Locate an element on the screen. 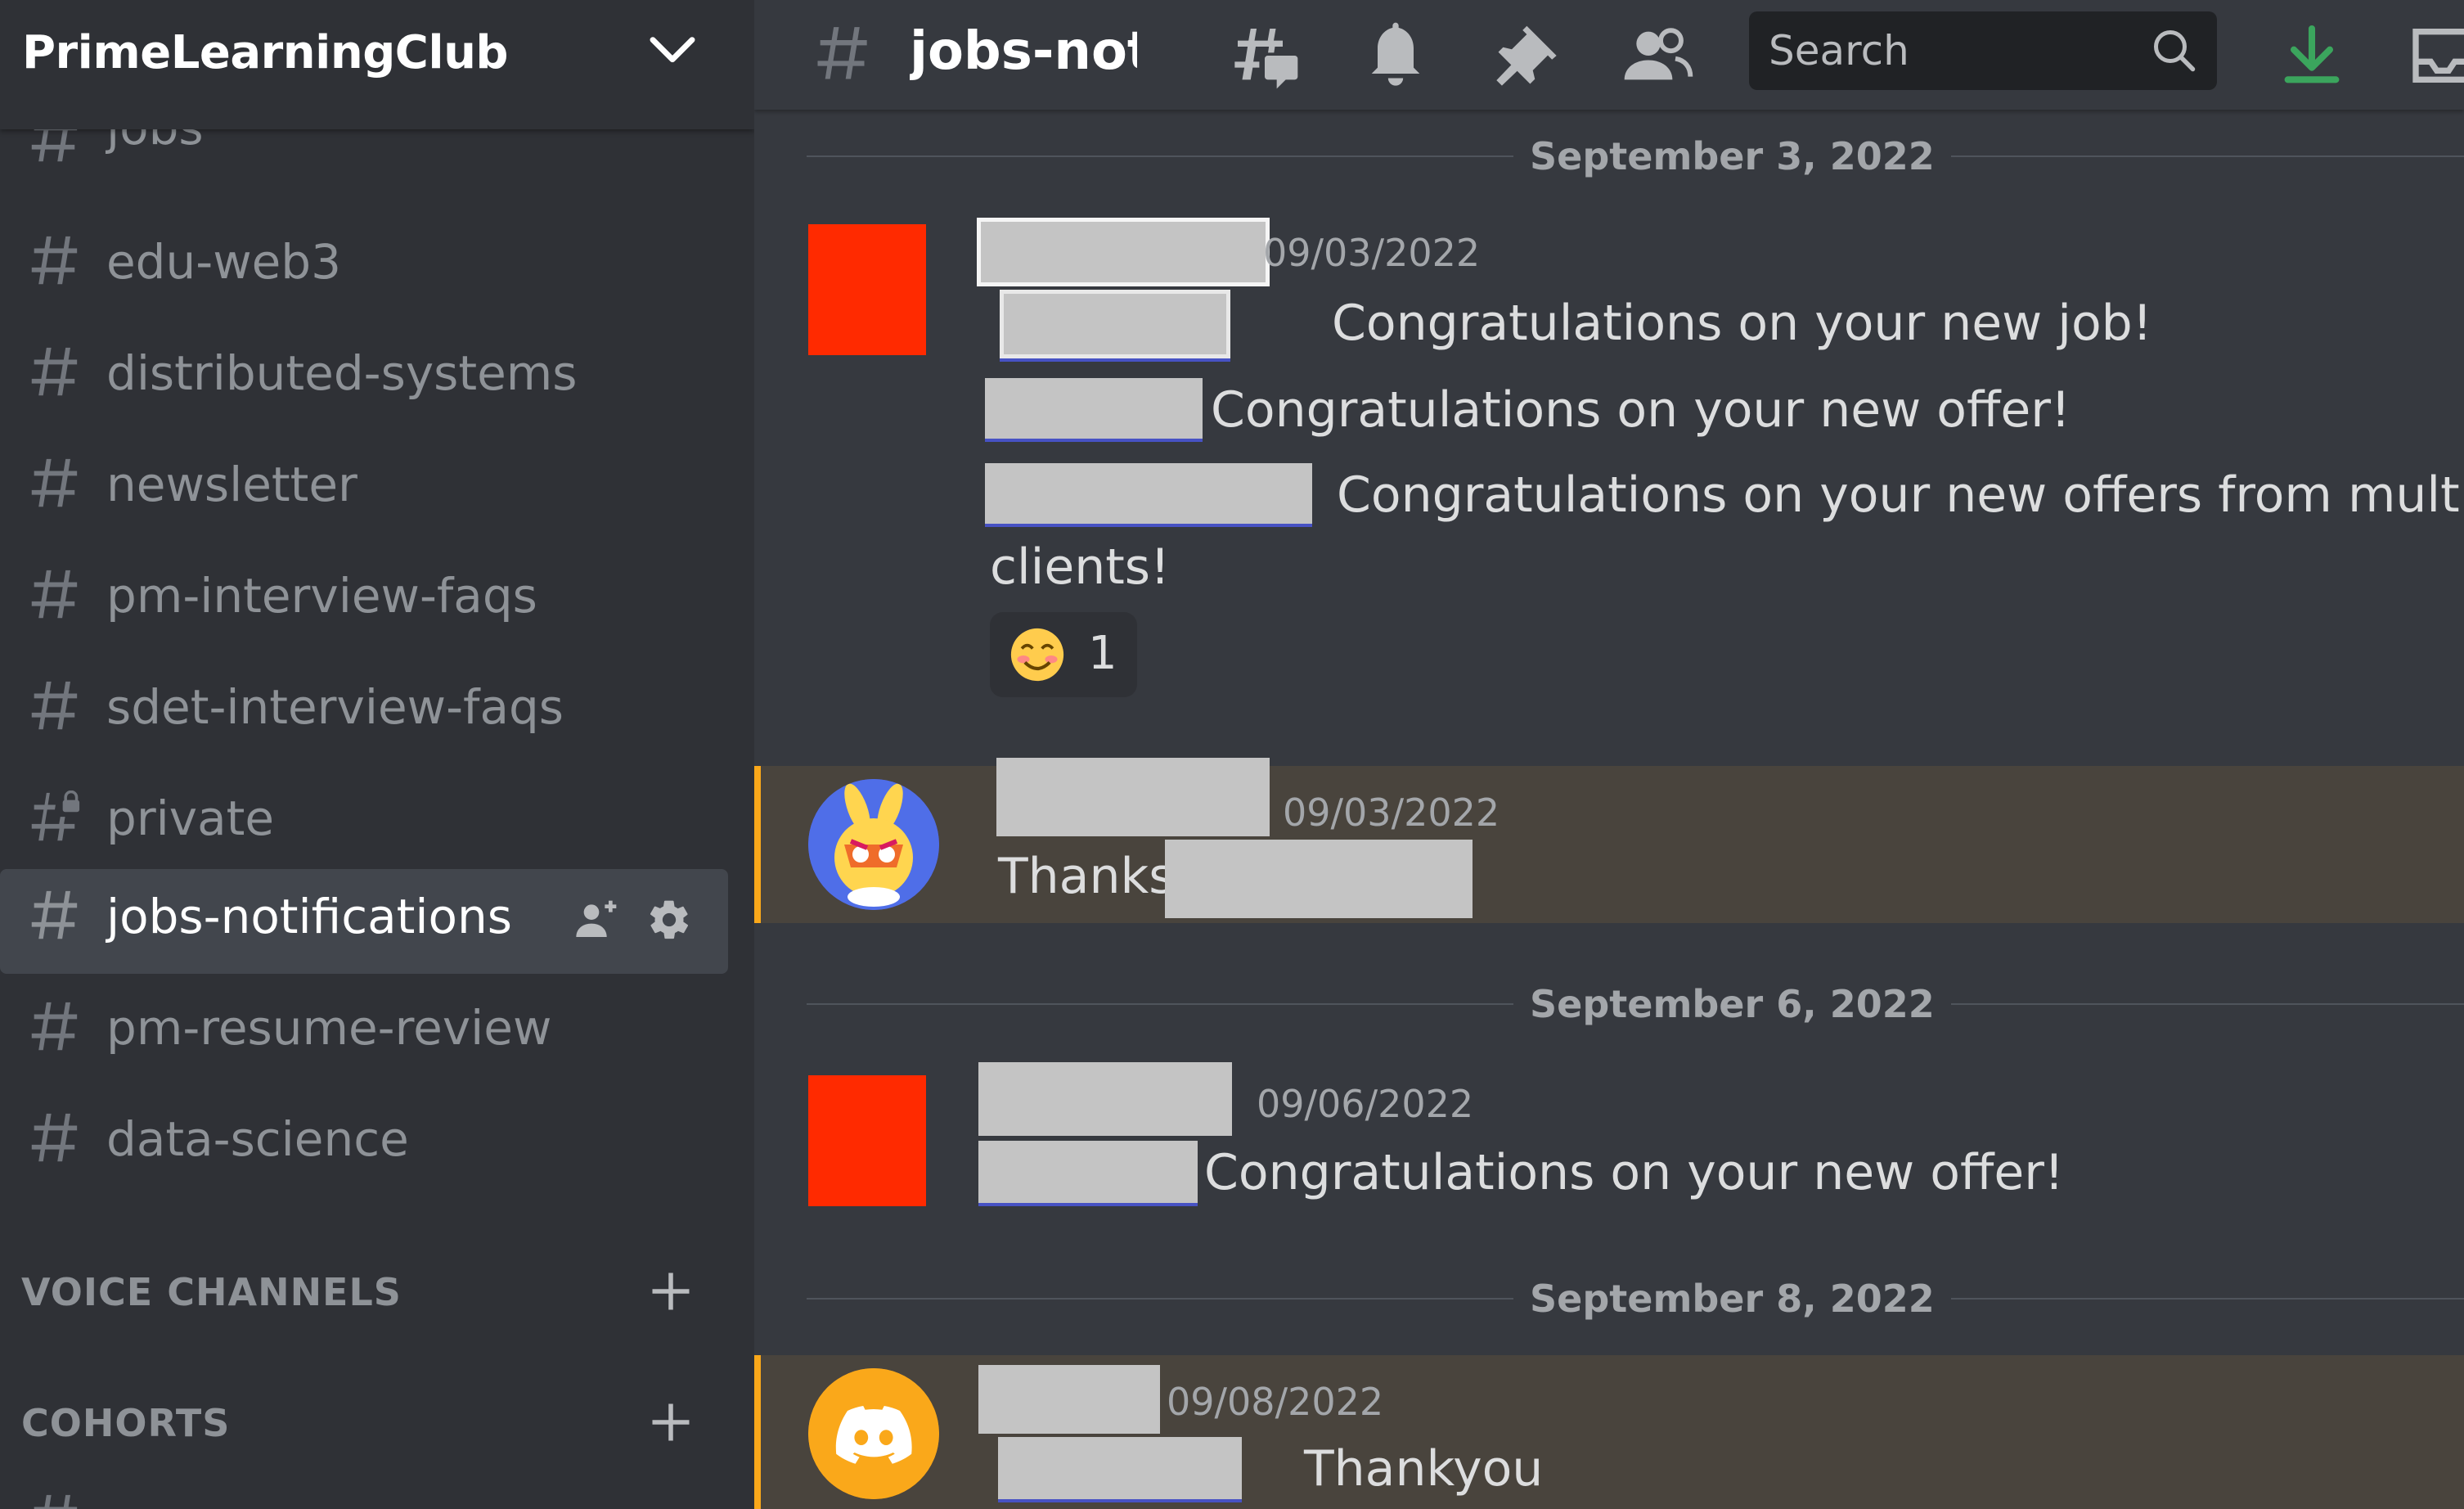  reaction-button: 1 is located at coordinates (1063, 655).